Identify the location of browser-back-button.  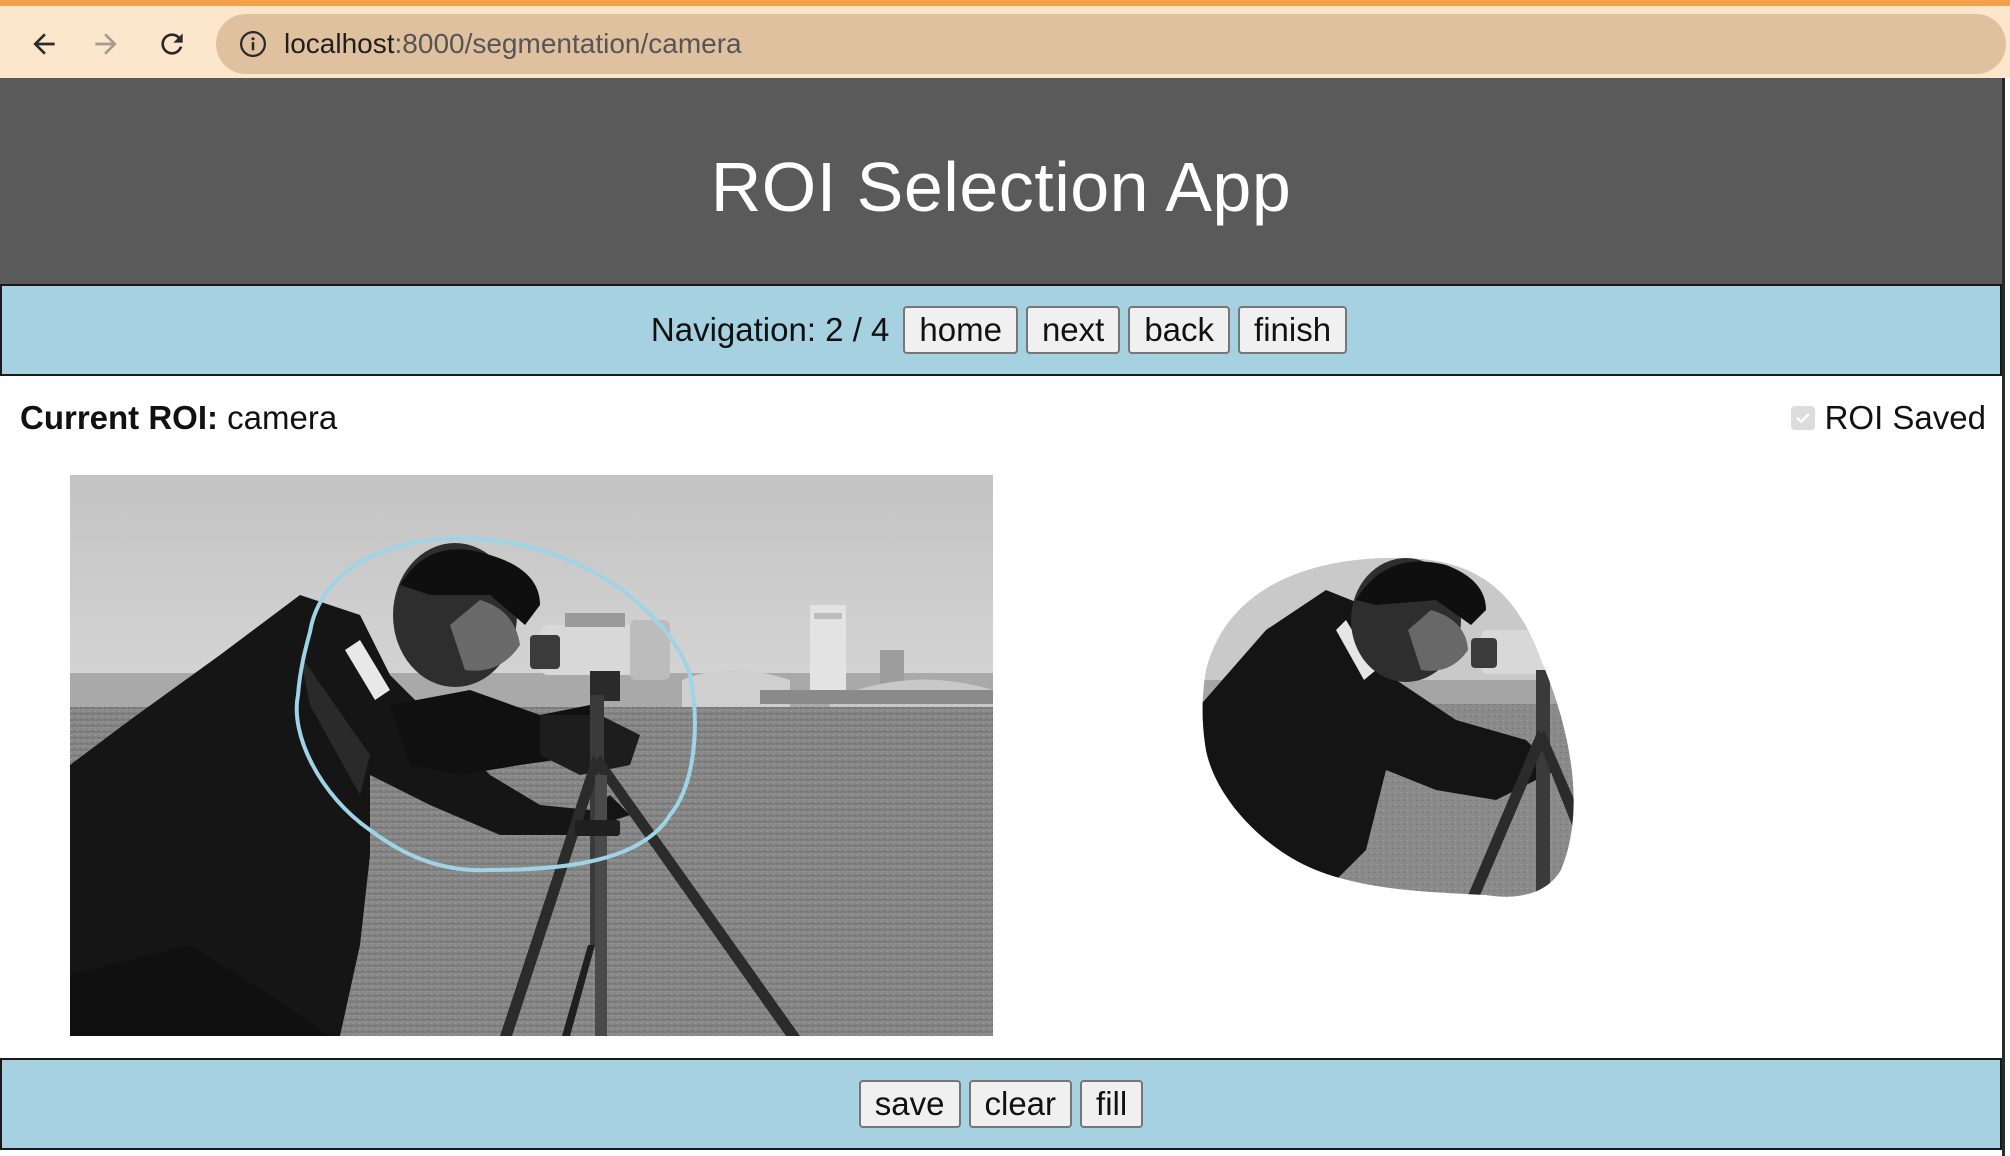
(44, 44).